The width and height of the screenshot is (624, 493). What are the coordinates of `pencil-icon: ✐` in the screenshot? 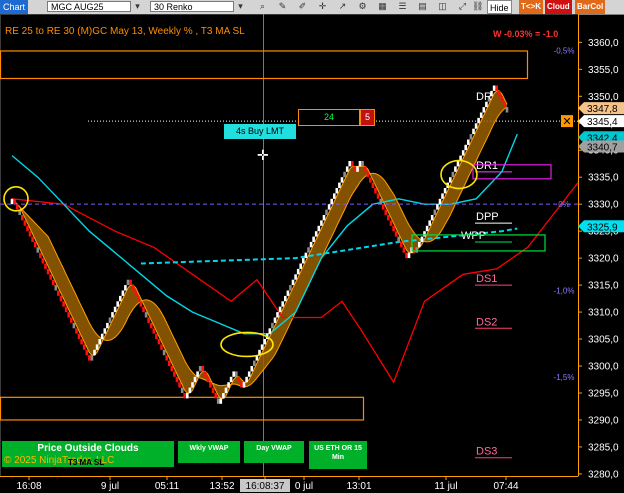 It's located at (302, 6).